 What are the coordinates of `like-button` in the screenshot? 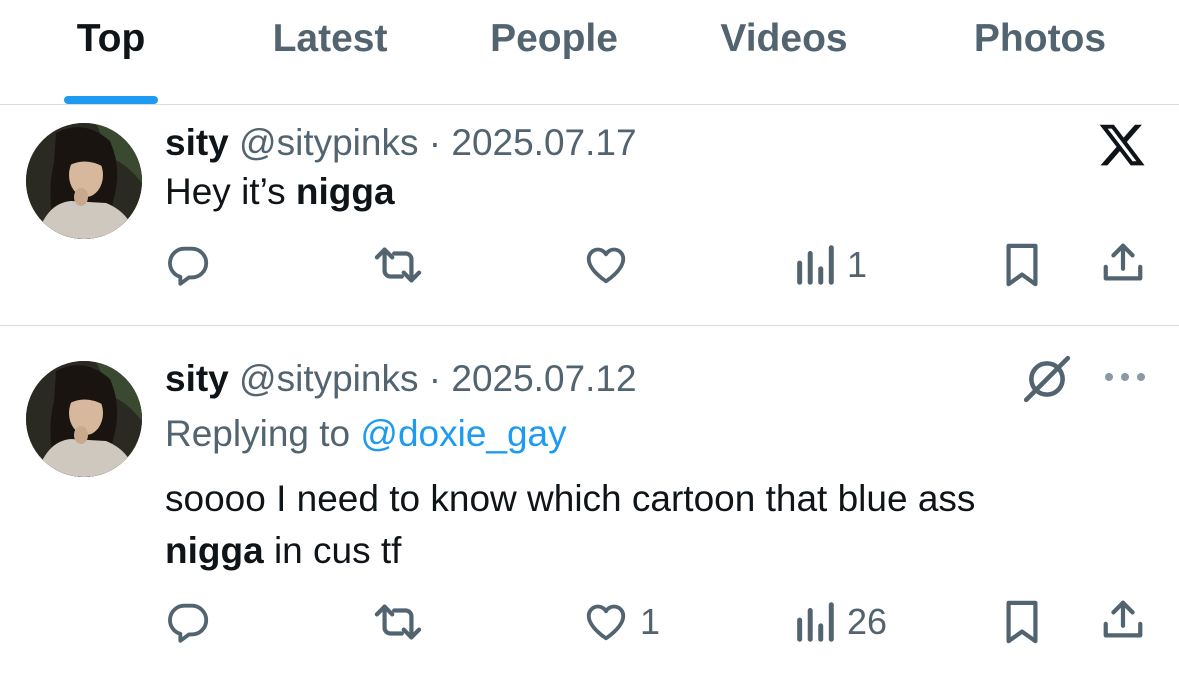 It's located at (606, 265).